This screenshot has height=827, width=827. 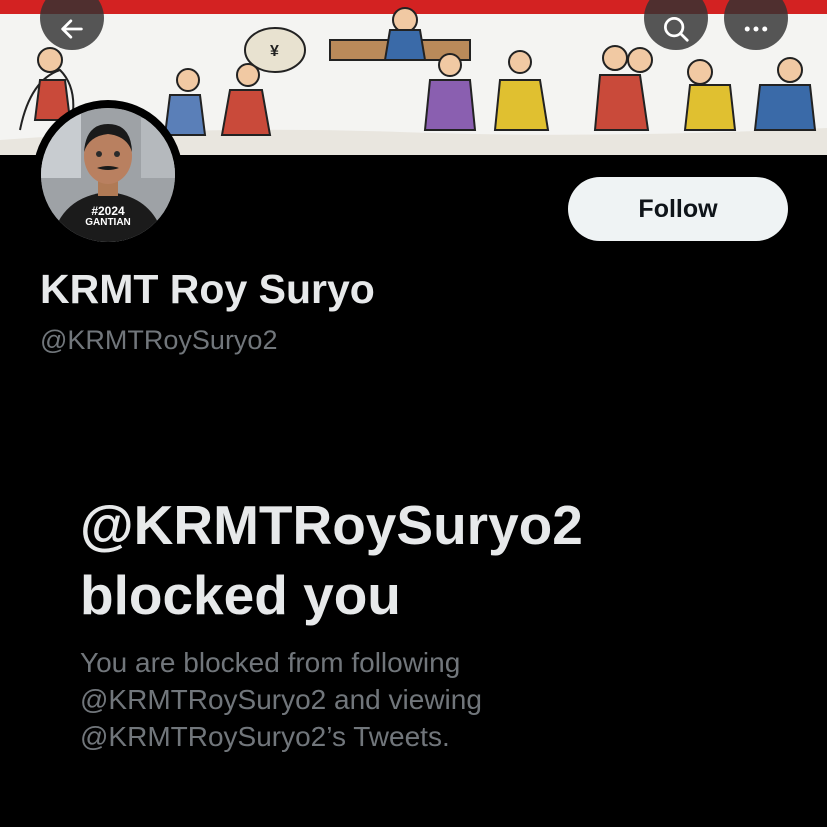 What do you see at coordinates (331, 560) in the screenshot?
I see `blocked-title: @KRMTRoySuryo2 blocked you` at bounding box center [331, 560].